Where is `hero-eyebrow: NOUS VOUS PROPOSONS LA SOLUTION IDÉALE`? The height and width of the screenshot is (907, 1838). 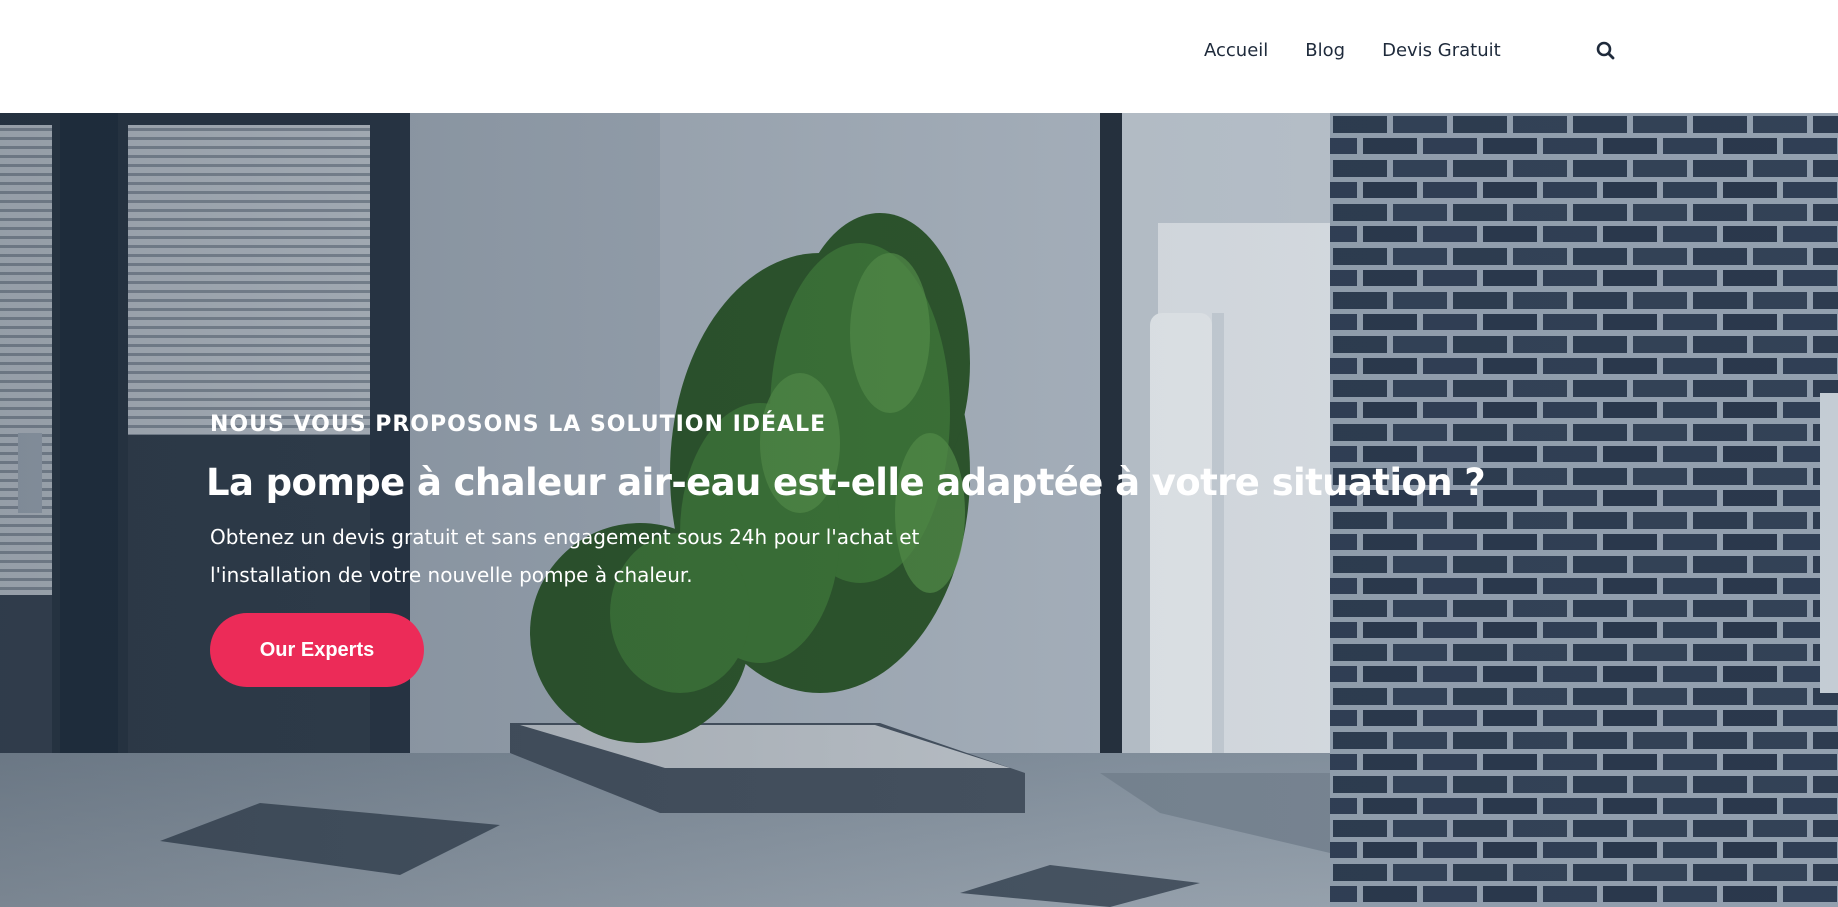
hero-eyebrow: NOUS VOUS PROPOSONS LA SOLUTION IDÉALE is located at coordinates (518, 424).